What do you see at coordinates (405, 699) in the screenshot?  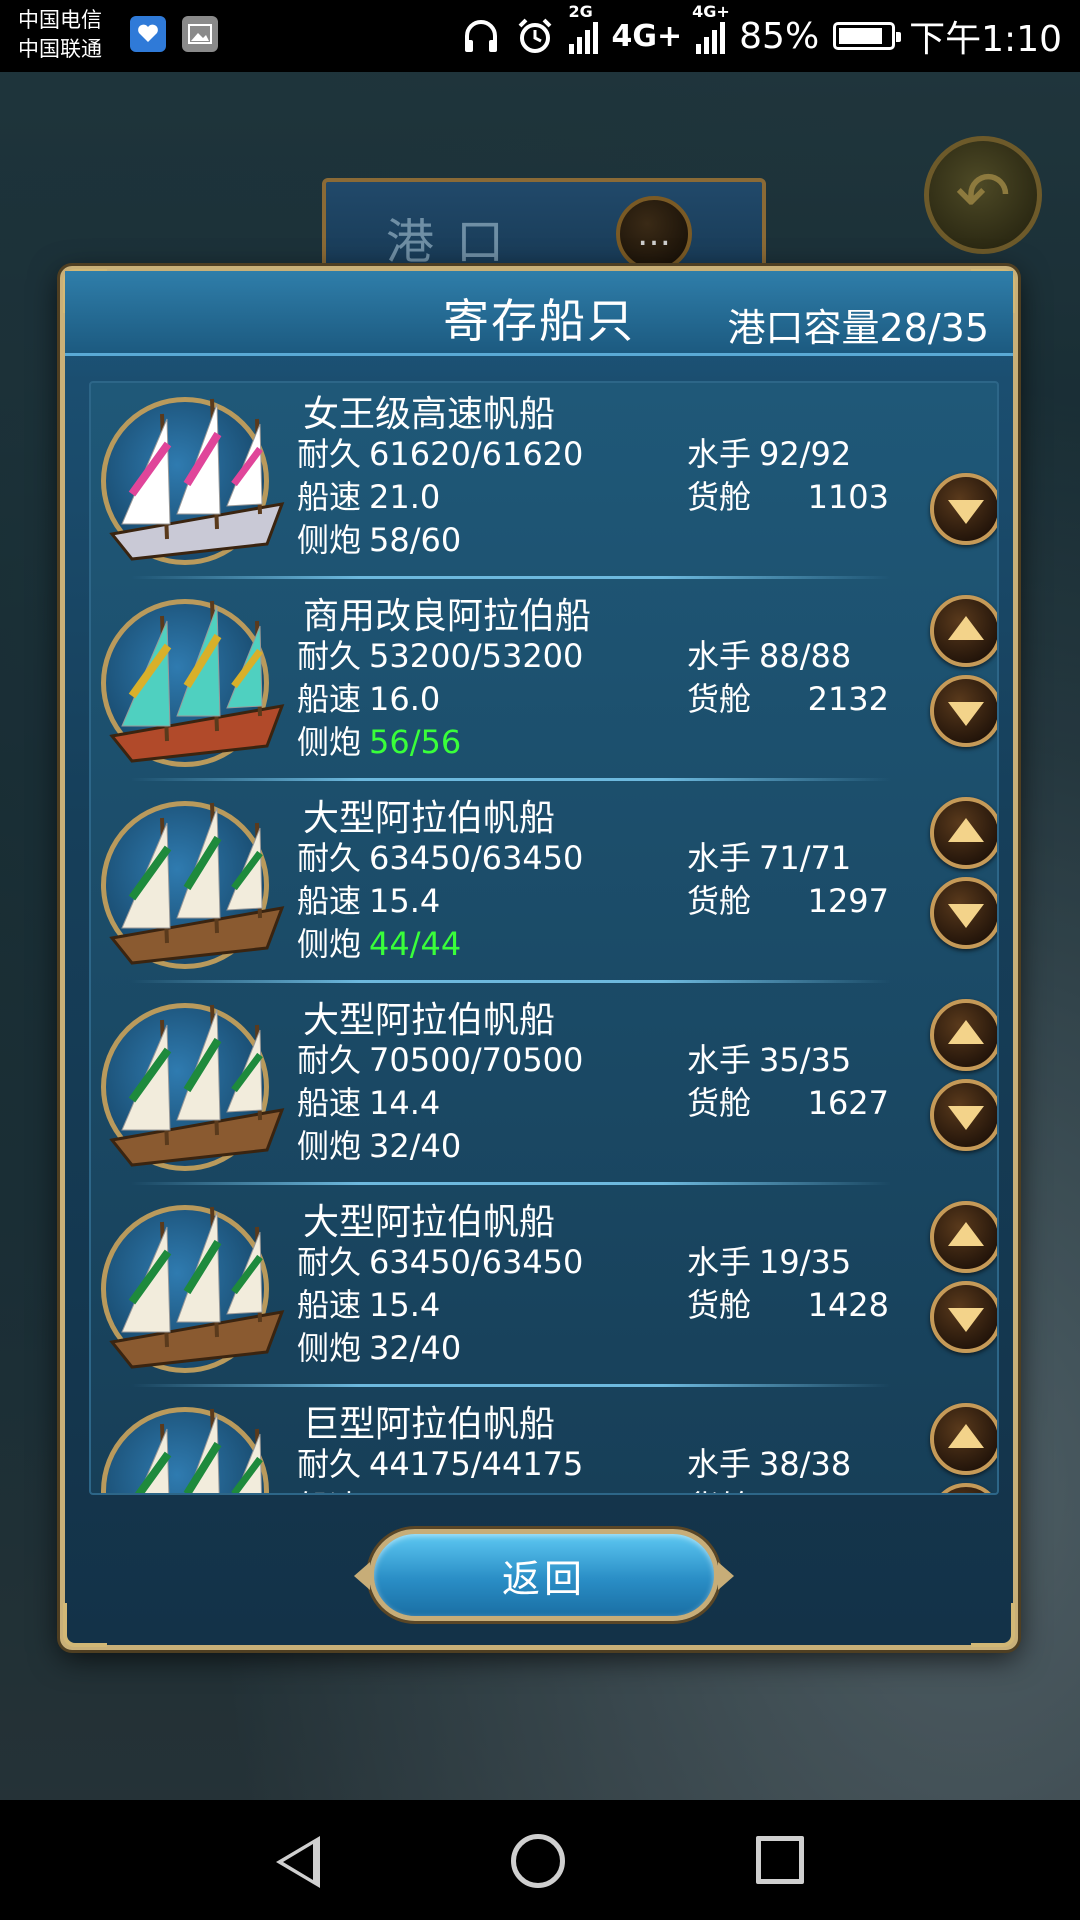 I see `speed-value: 16.0` at bounding box center [405, 699].